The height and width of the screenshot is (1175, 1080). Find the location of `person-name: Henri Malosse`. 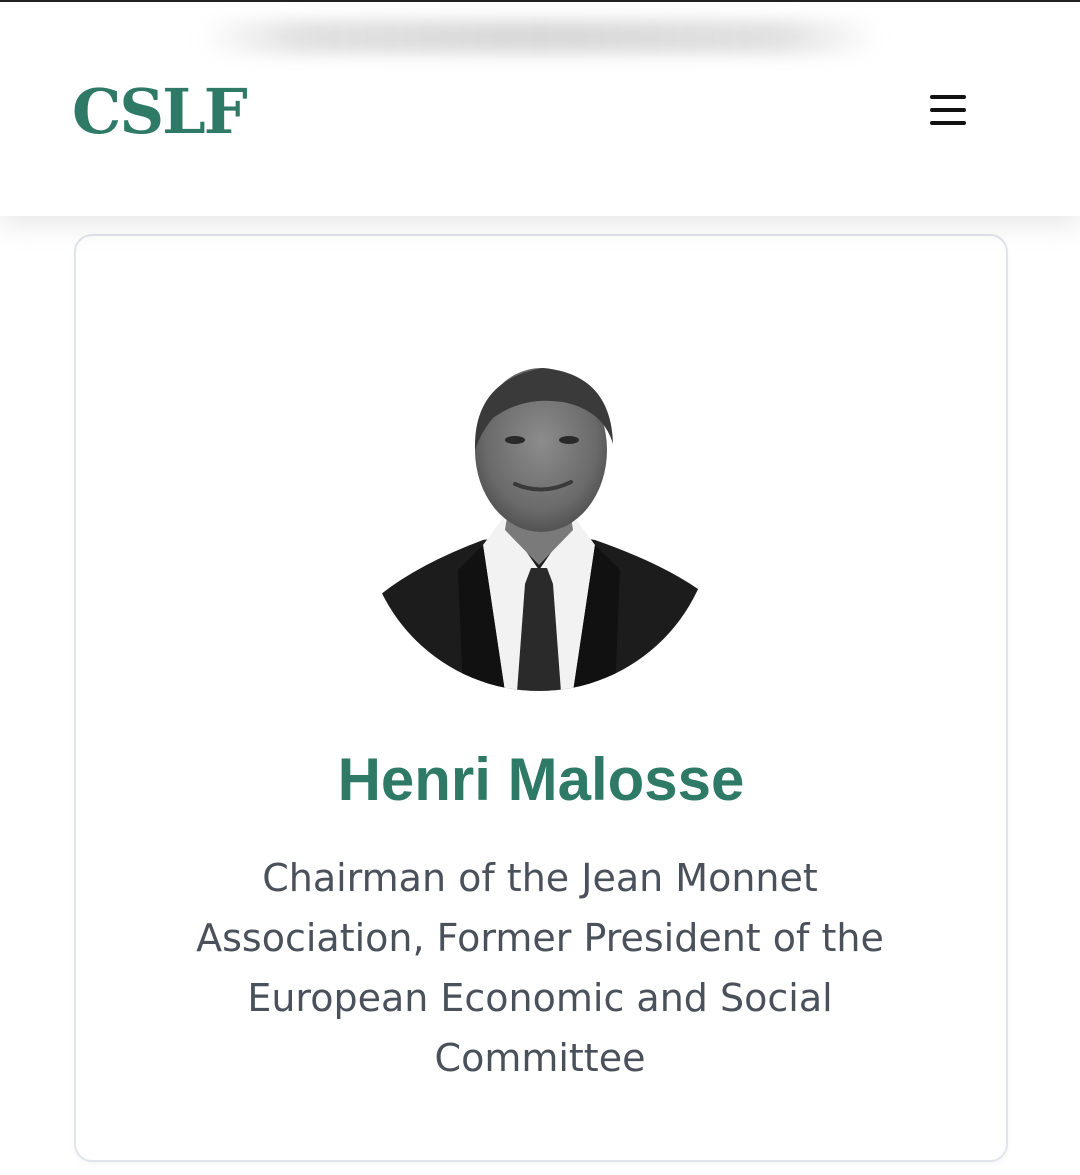

person-name: Henri Malosse is located at coordinates (541, 779).